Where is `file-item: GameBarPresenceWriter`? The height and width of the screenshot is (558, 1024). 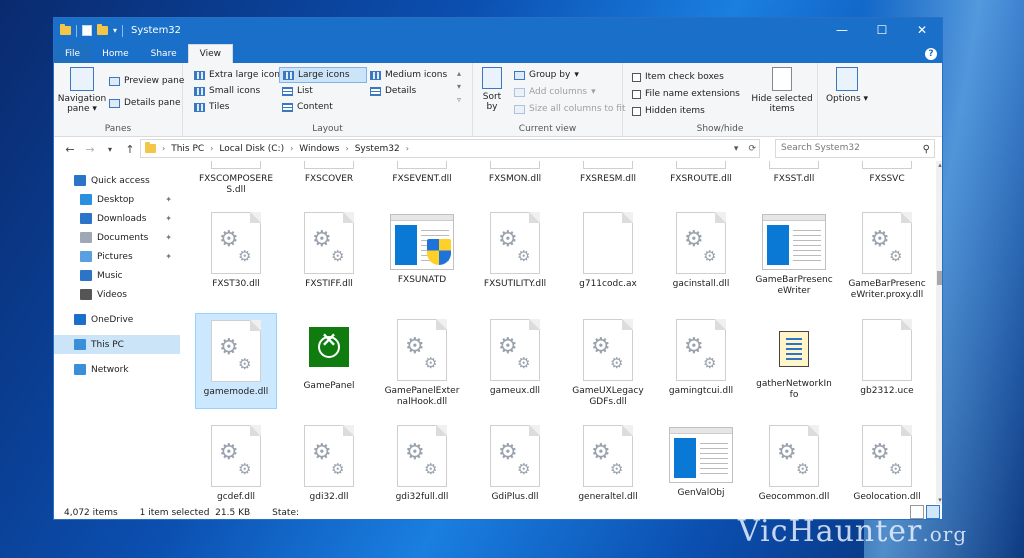 file-item: GameBarPresenceWriter is located at coordinates (794, 254).